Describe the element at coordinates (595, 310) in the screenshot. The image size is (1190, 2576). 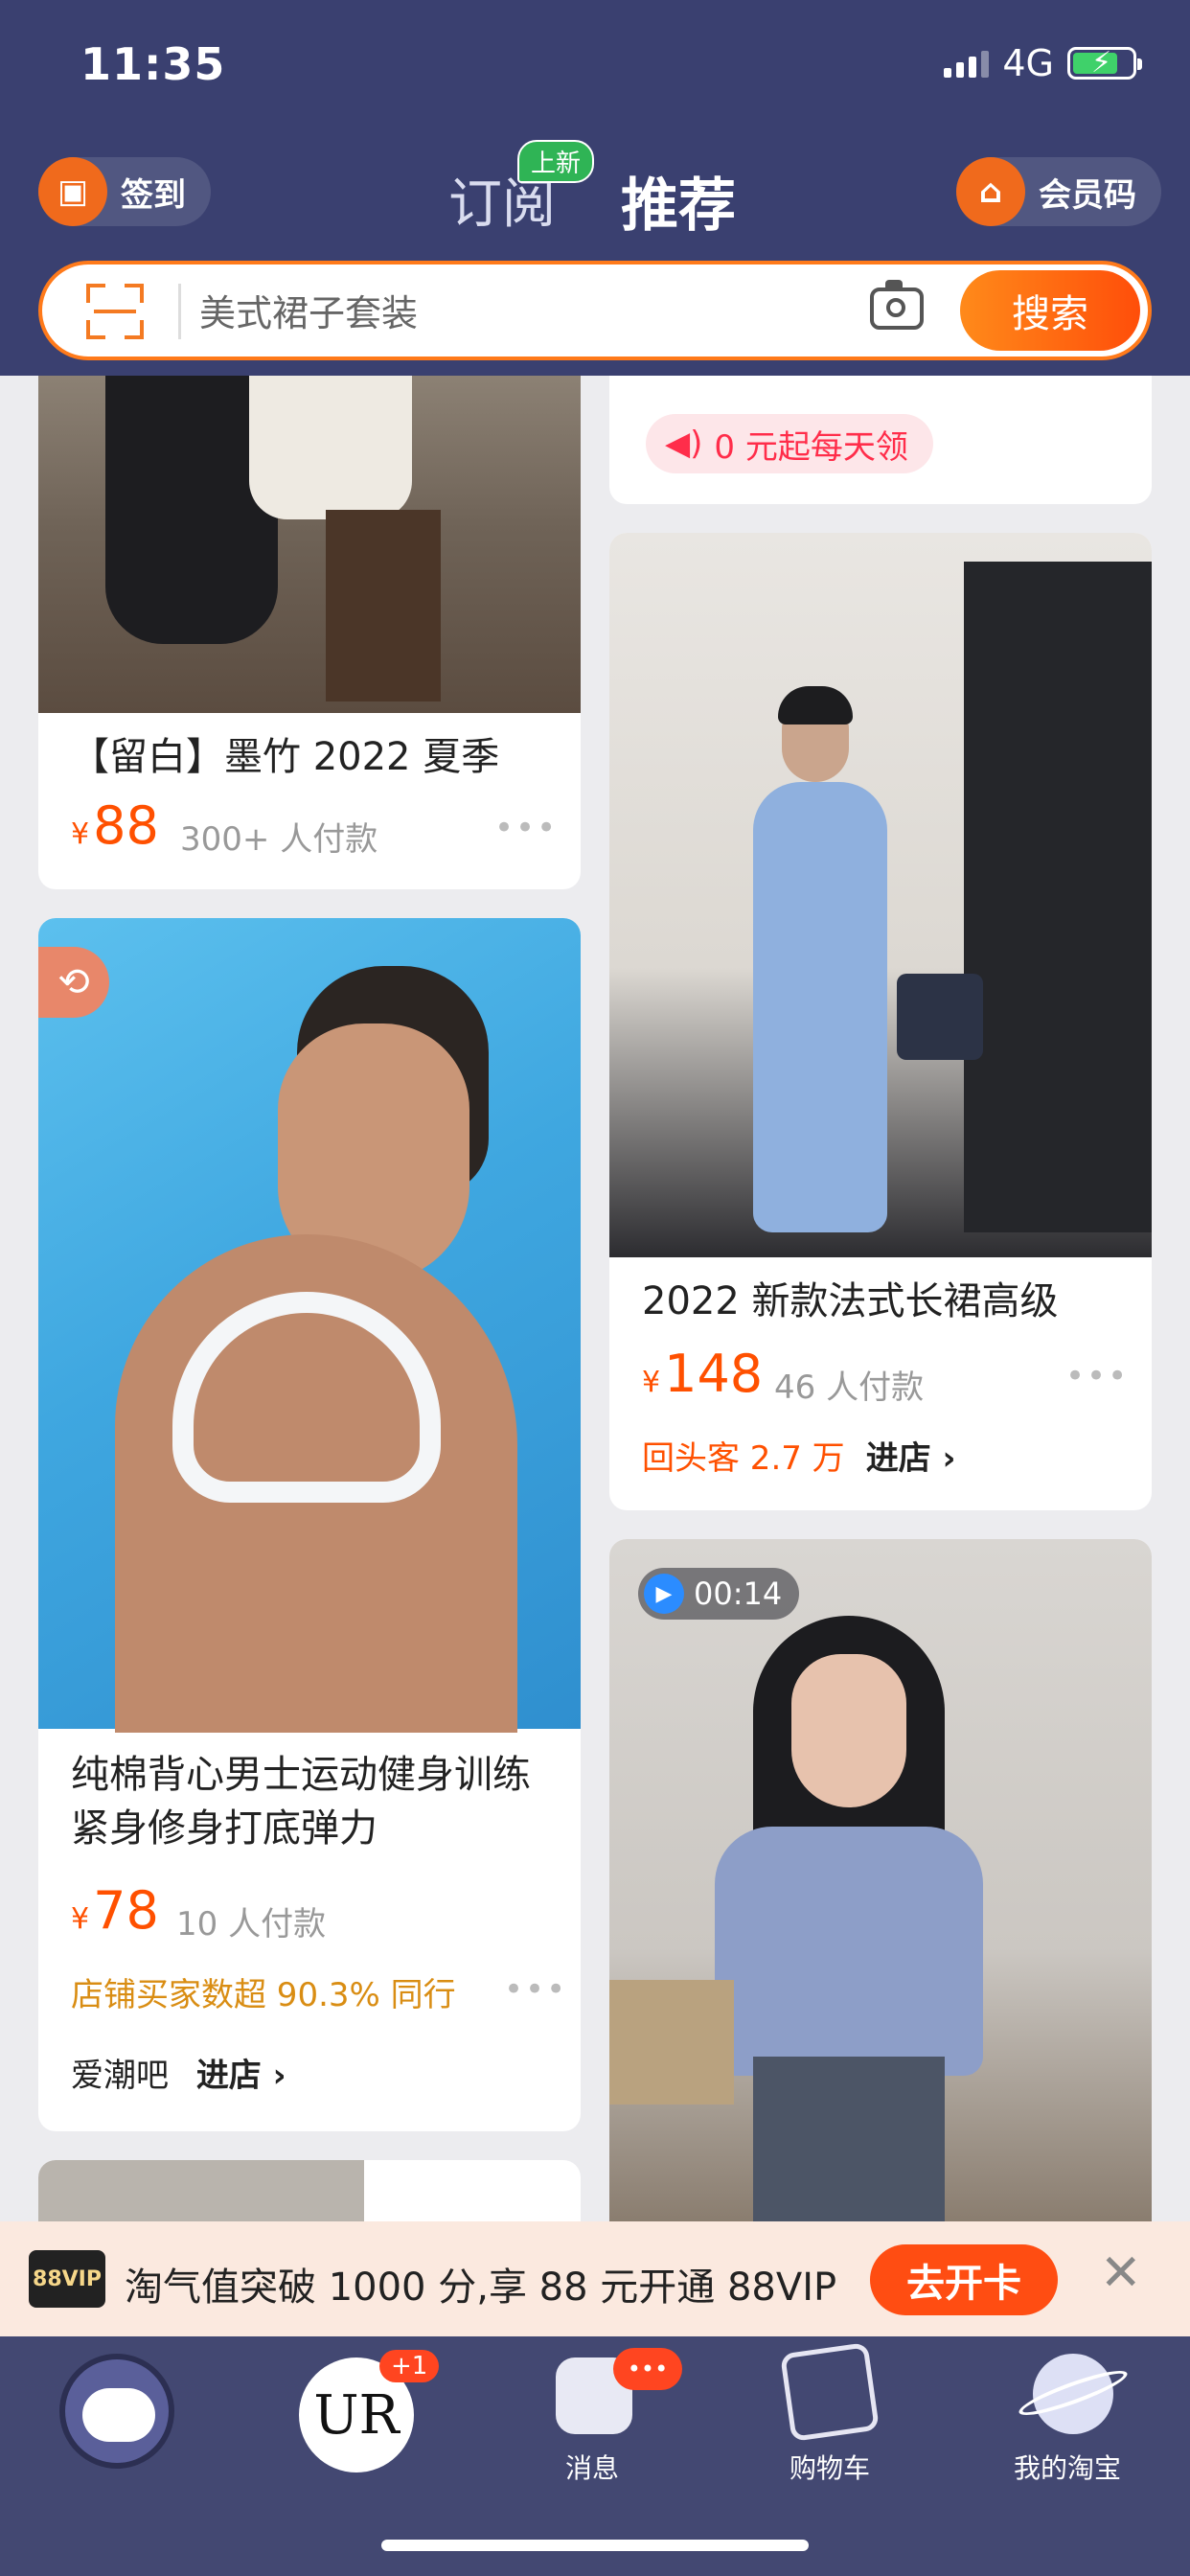
I see `search-bar: 美式裙子套装 搜索` at that location.